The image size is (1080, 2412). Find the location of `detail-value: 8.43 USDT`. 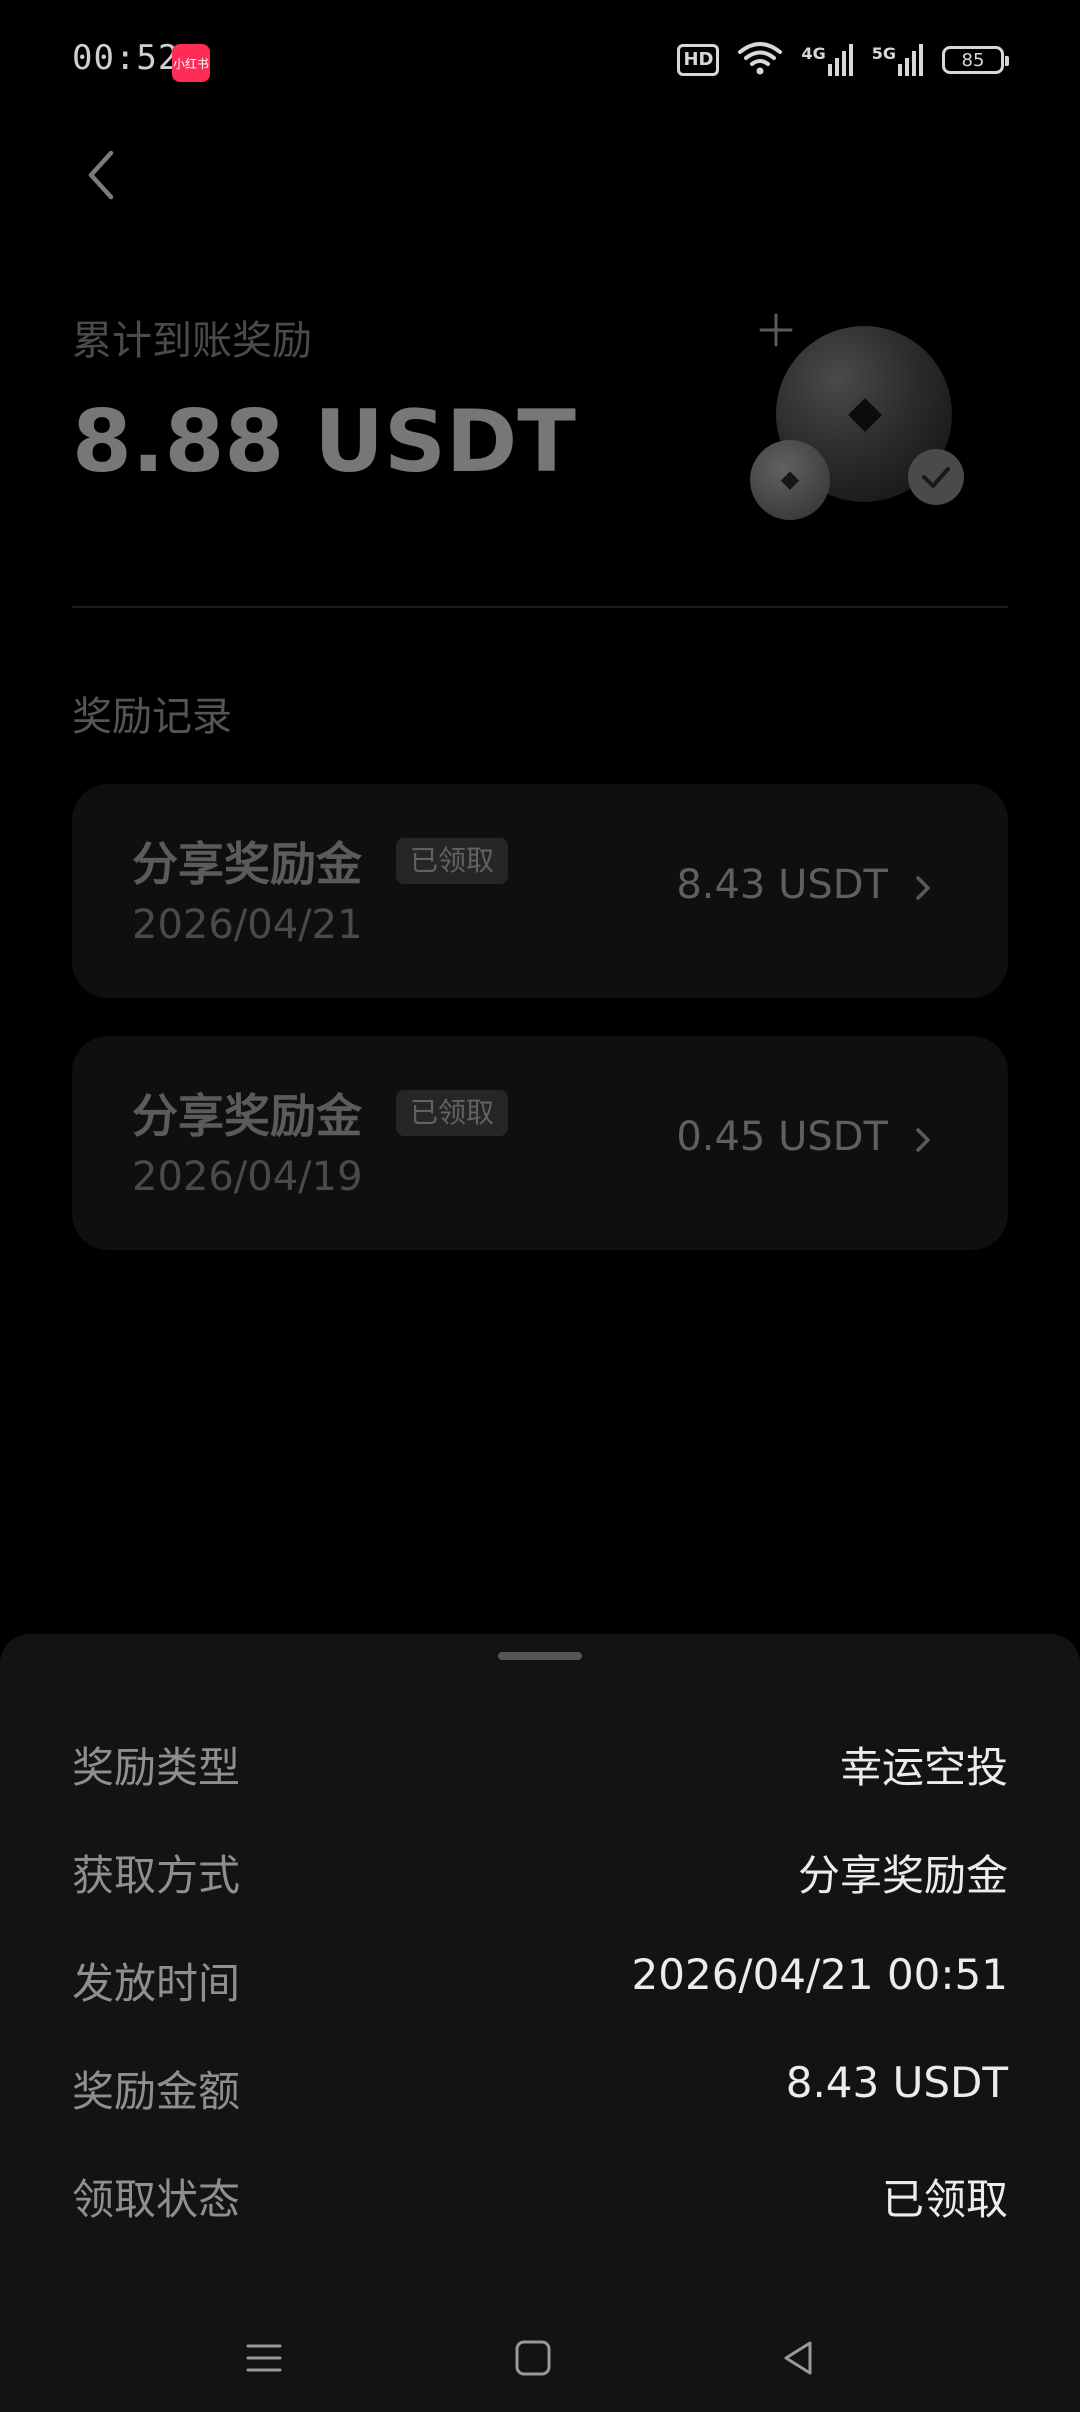

detail-value: 8.43 USDT is located at coordinates (896, 2082).